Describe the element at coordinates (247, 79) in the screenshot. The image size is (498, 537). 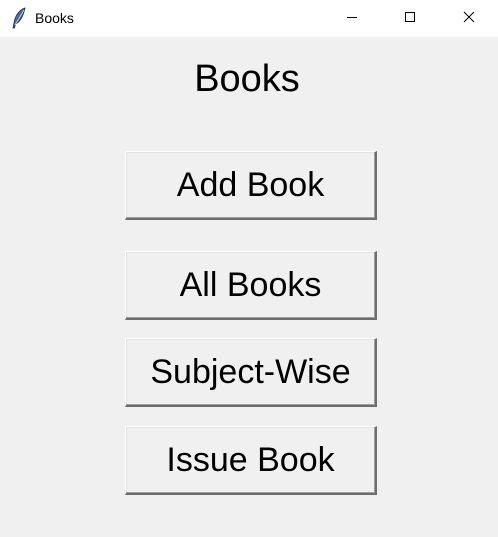
I see `page-heading: Books` at that location.